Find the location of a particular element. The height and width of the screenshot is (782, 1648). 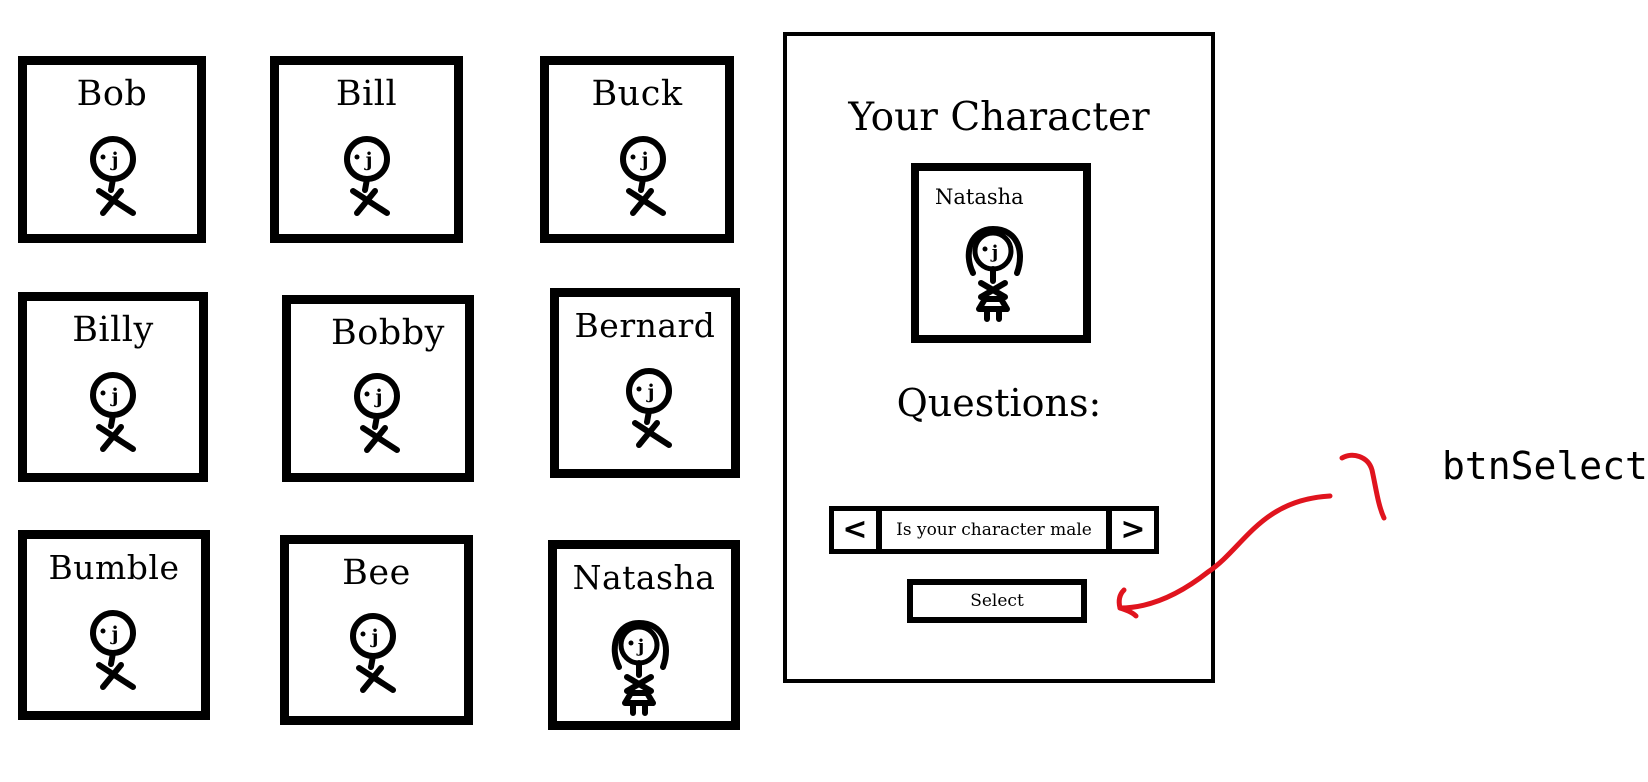

character-card-buck: Buck j is located at coordinates (637, 149).